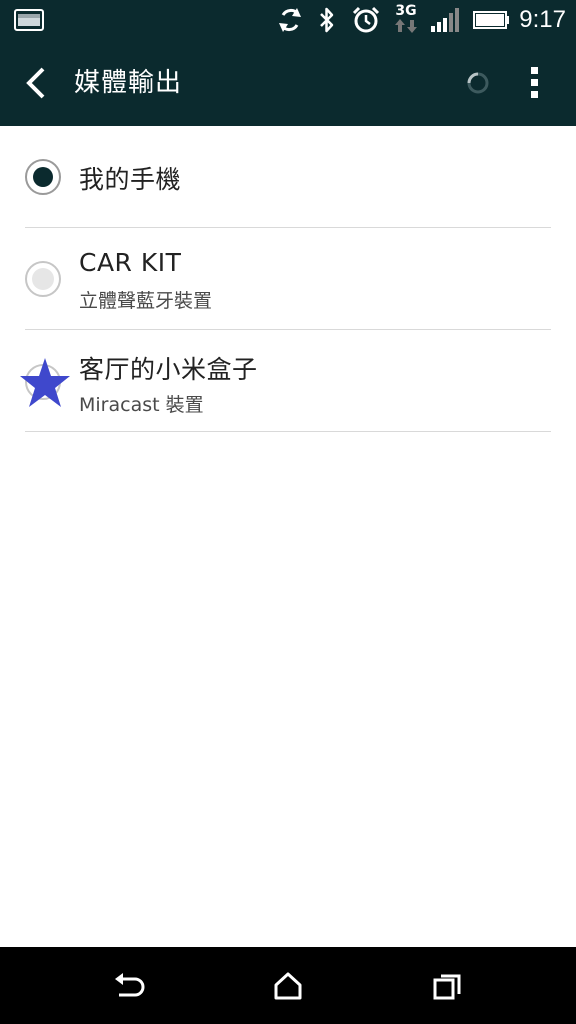 This screenshot has height=1024, width=576. What do you see at coordinates (36, 83) in the screenshot?
I see `back-arrow-icon` at bounding box center [36, 83].